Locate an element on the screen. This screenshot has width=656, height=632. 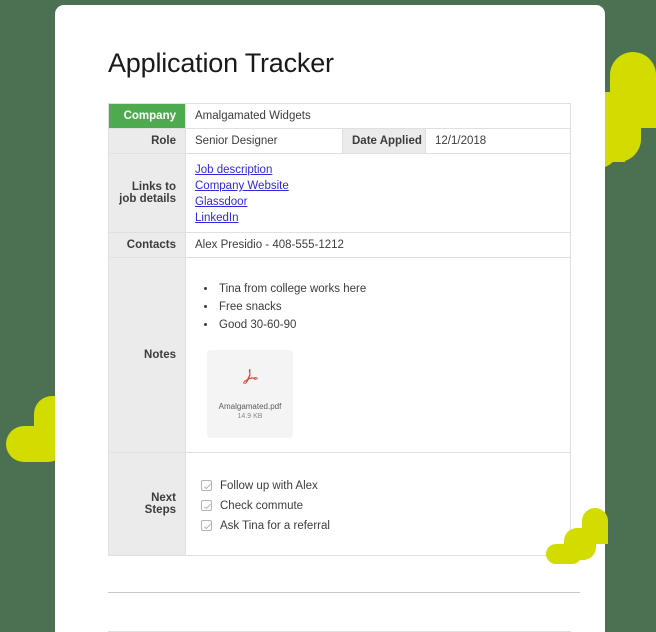
role-value: Senior Designer is located at coordinates (264, 141).